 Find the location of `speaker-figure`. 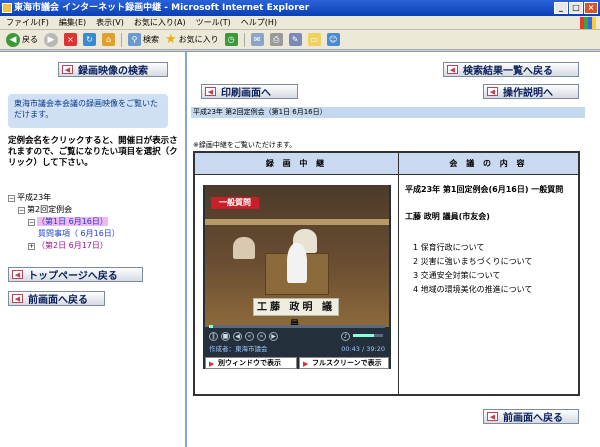

speaker-figure is located at coordinates (297, 263).